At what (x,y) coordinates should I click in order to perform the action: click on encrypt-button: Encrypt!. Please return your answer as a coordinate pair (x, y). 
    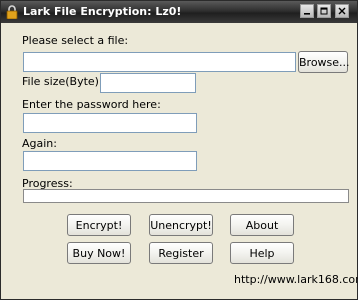
    Looking at the image, I should click on (99, 225).